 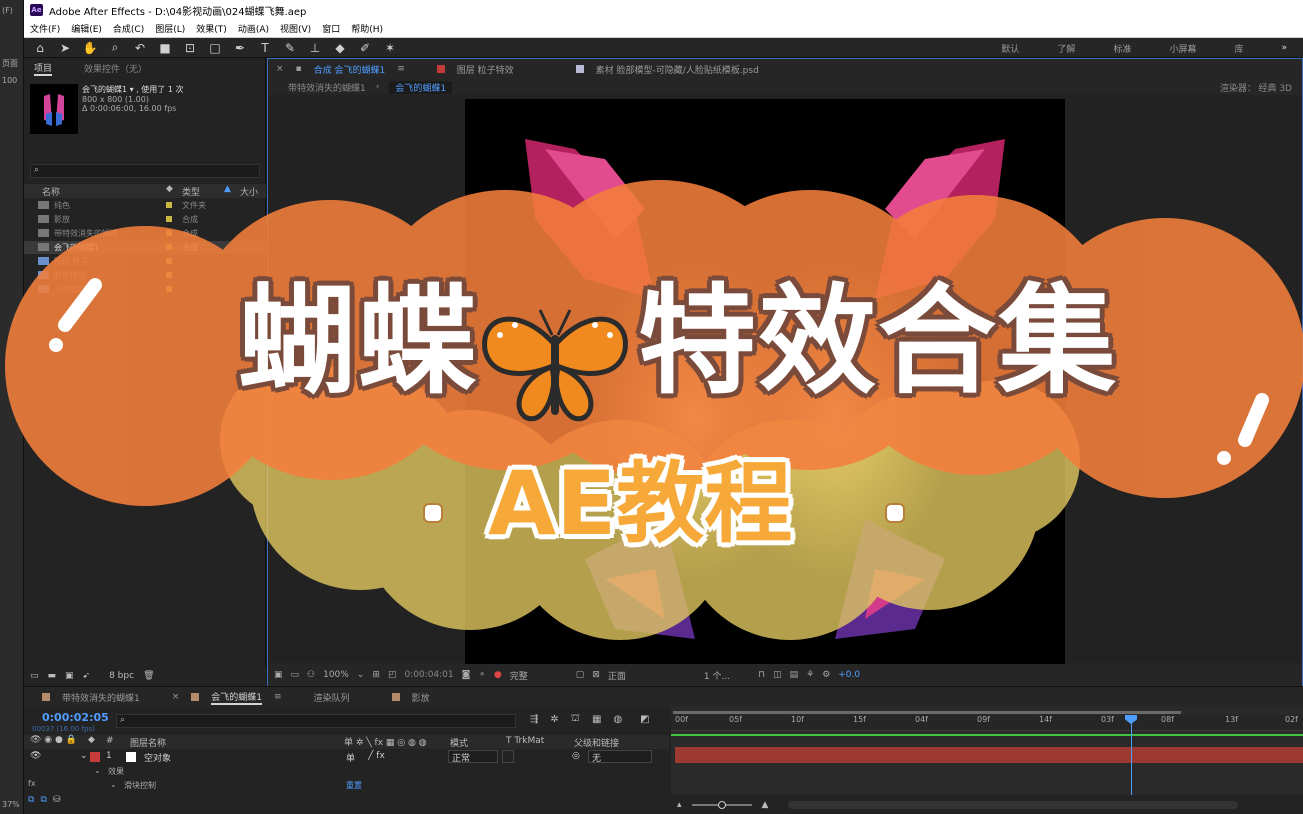 I want to click on more-workspaces-icon: », so click(x=1284, y=48).